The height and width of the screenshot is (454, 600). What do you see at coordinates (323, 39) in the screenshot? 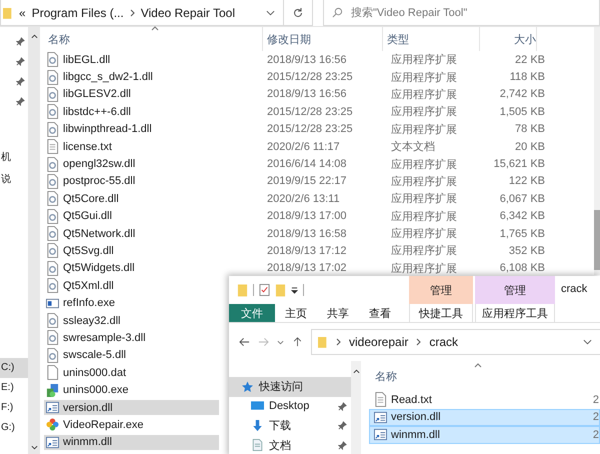
I see `column-header: 修改日期` at bounding box center [323, 39].